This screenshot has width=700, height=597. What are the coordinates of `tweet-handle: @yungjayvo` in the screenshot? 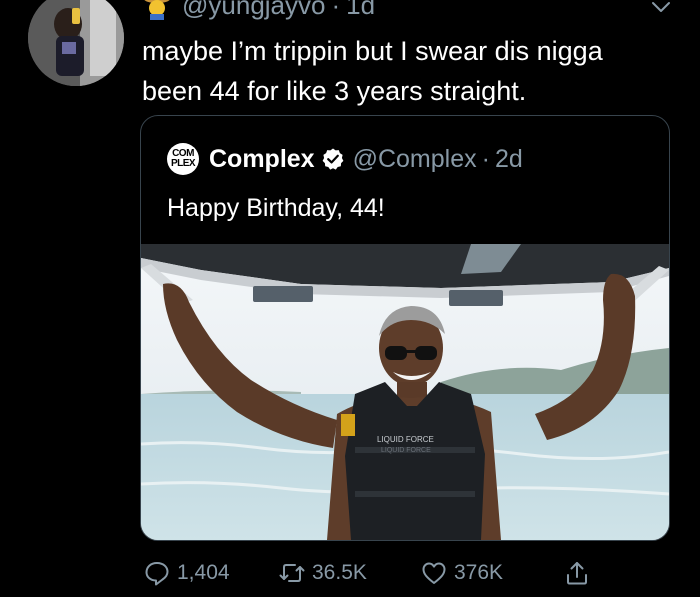 It's located at (253, 10).